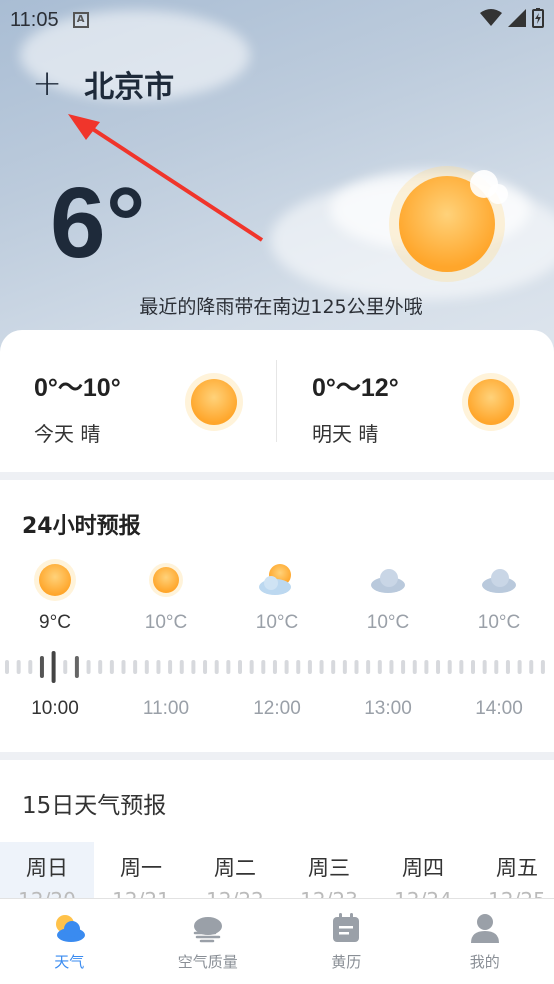 The width and height of the screenshot is (554, 984). What do you see at coordinates (277, 305) in the screenshot?
I see `rain-notice: 最近的降雨带在南边125公里外哦` at bounding box center [277, 305].